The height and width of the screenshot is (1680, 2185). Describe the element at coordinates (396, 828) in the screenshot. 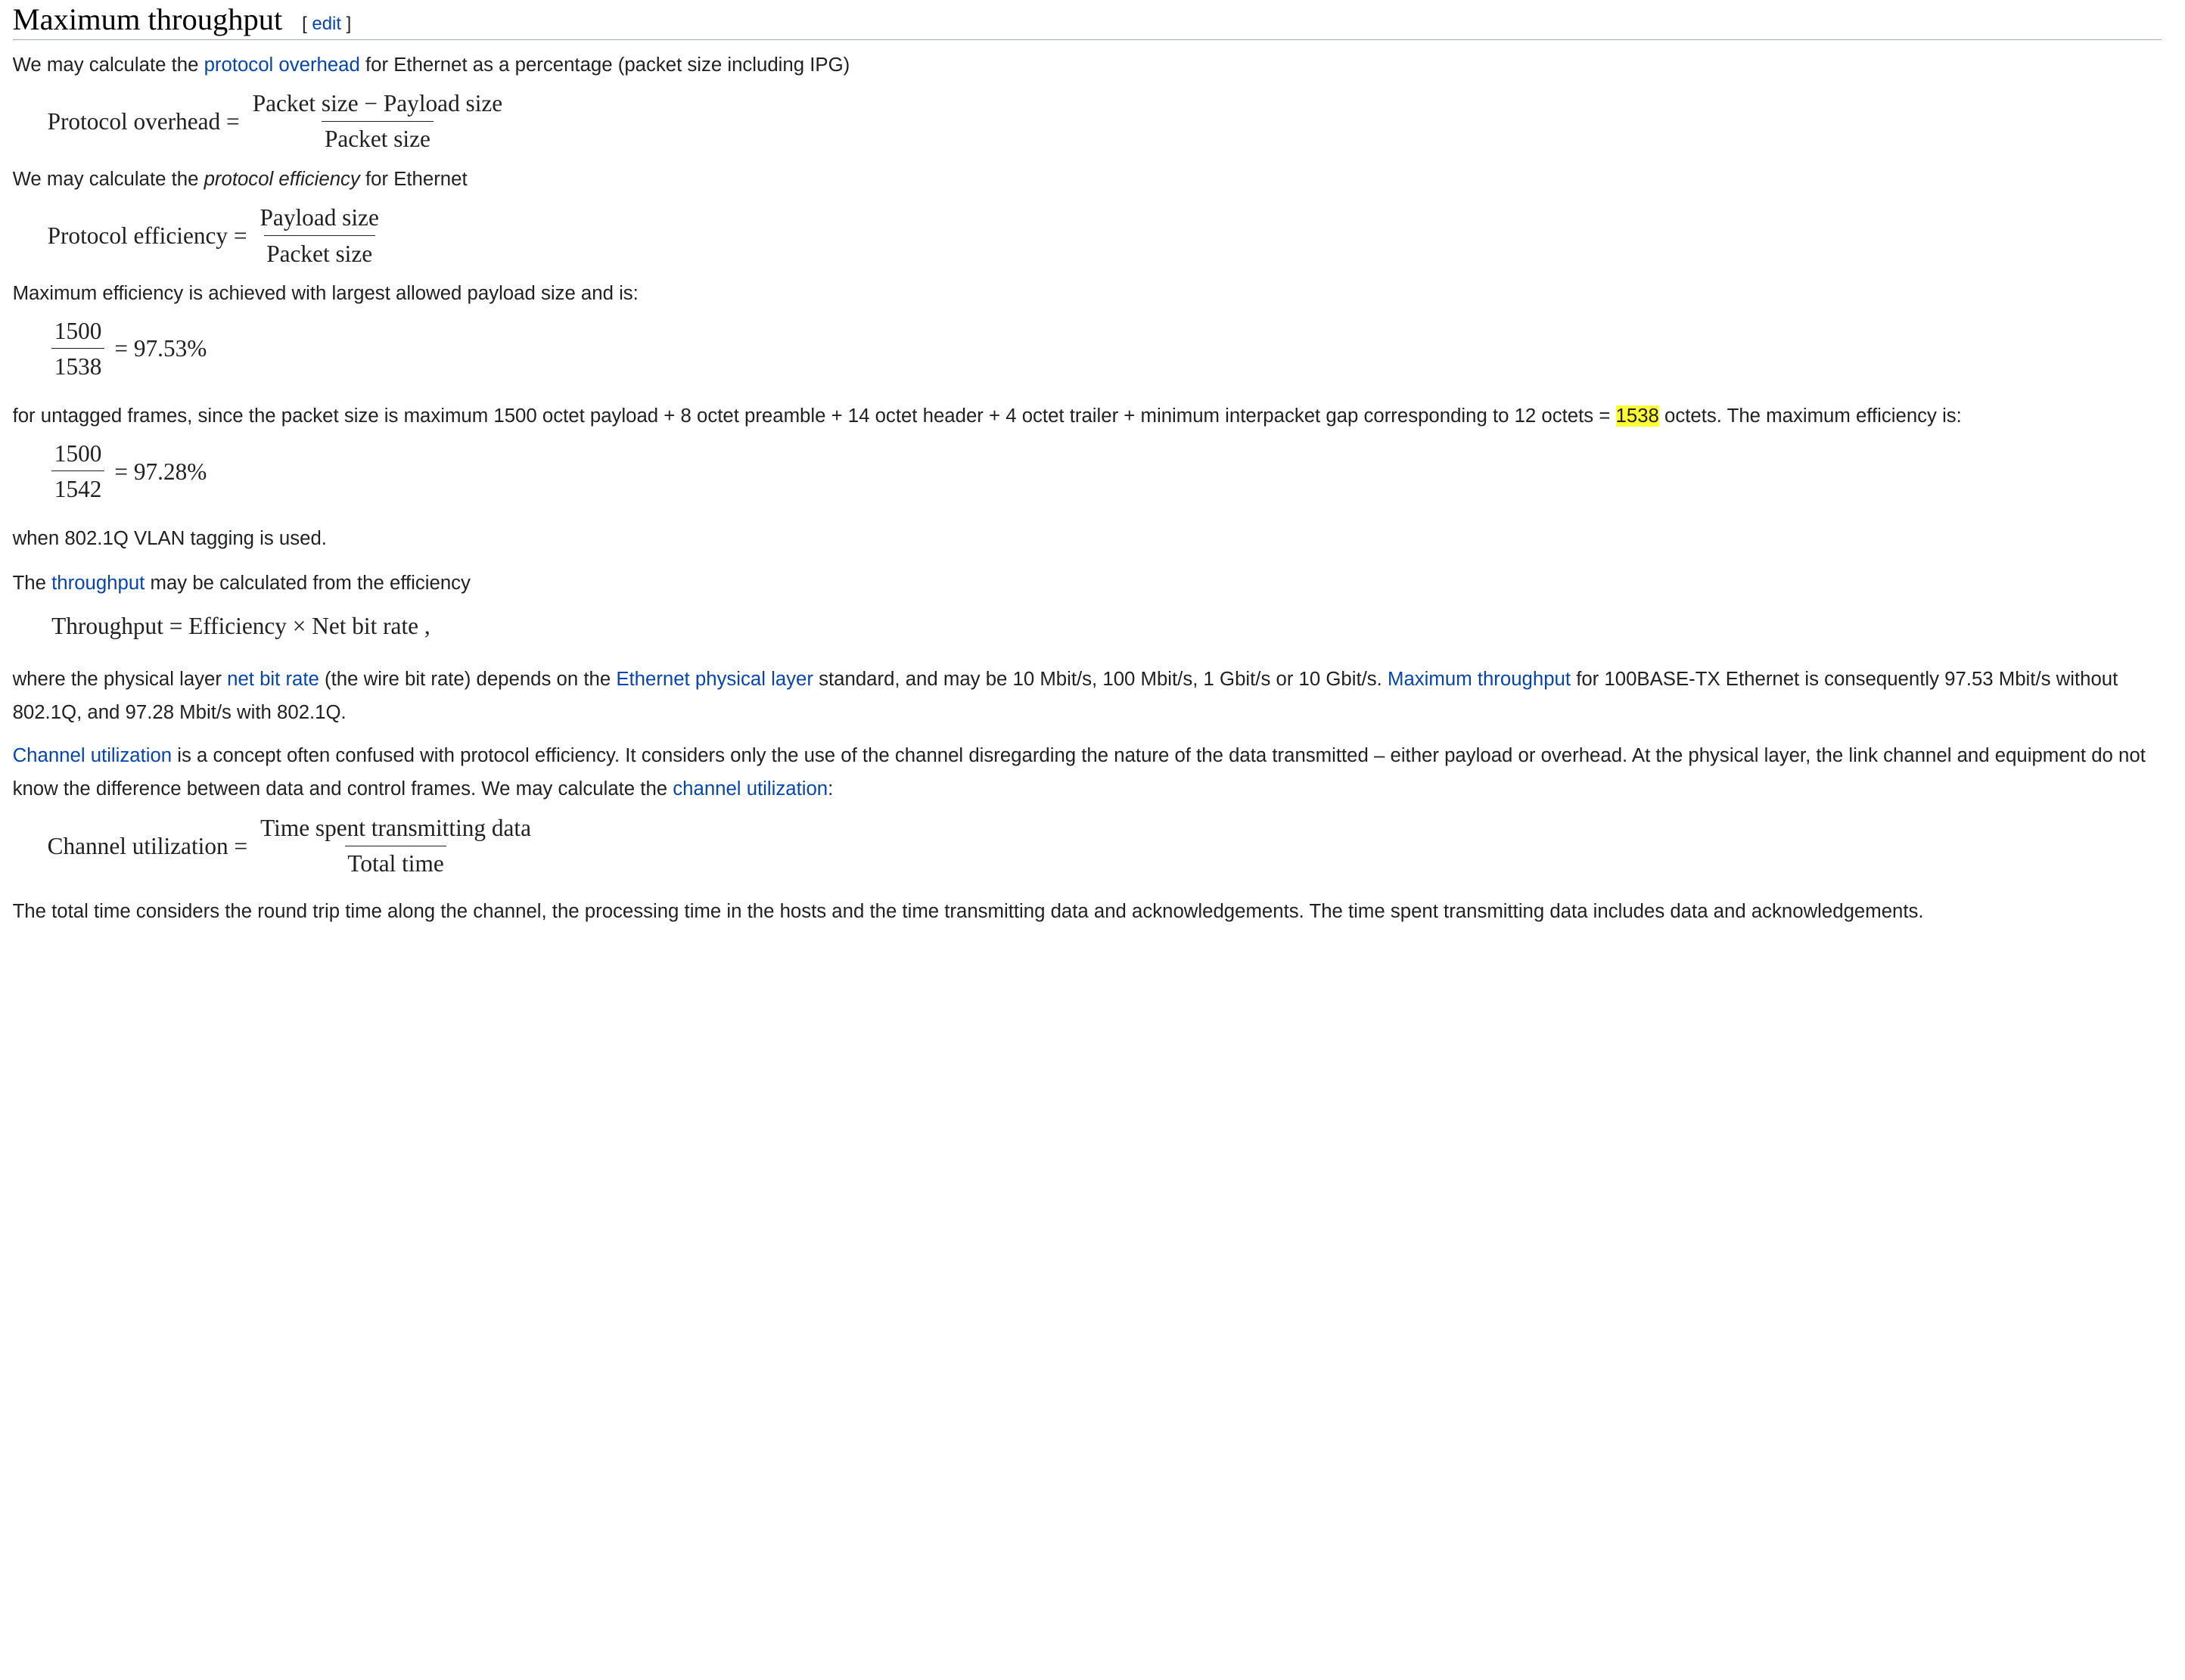

I see `numerator: Time spent transmitting data` at that location.